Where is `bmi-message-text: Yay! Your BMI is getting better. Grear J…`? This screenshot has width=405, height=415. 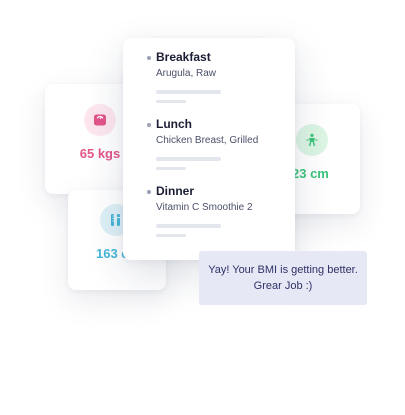
bmi-message-text: Yay! Your BMI is getting better. Grear J… is located at coordinates (283, 278).